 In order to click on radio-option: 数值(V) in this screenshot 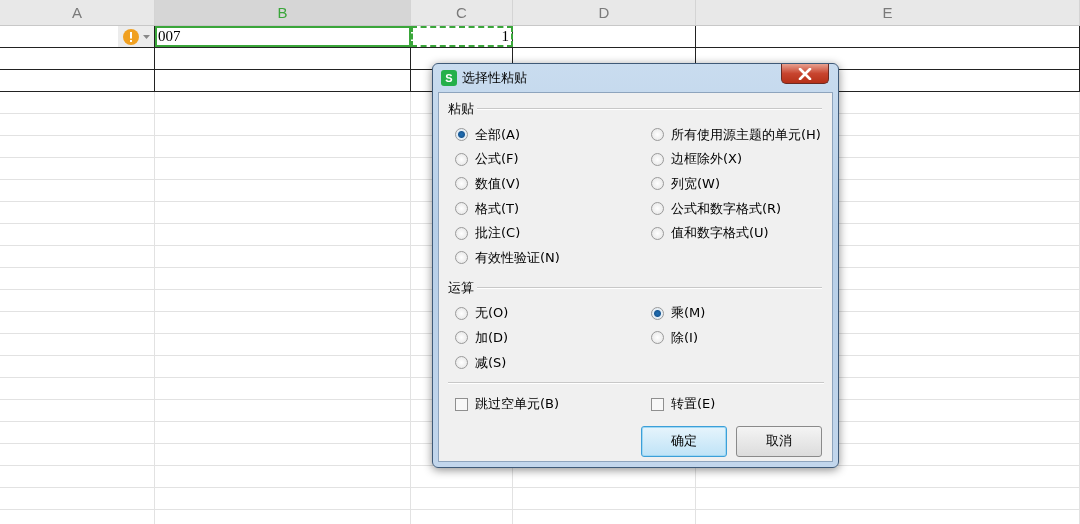, I will do `click(553, 184)`.